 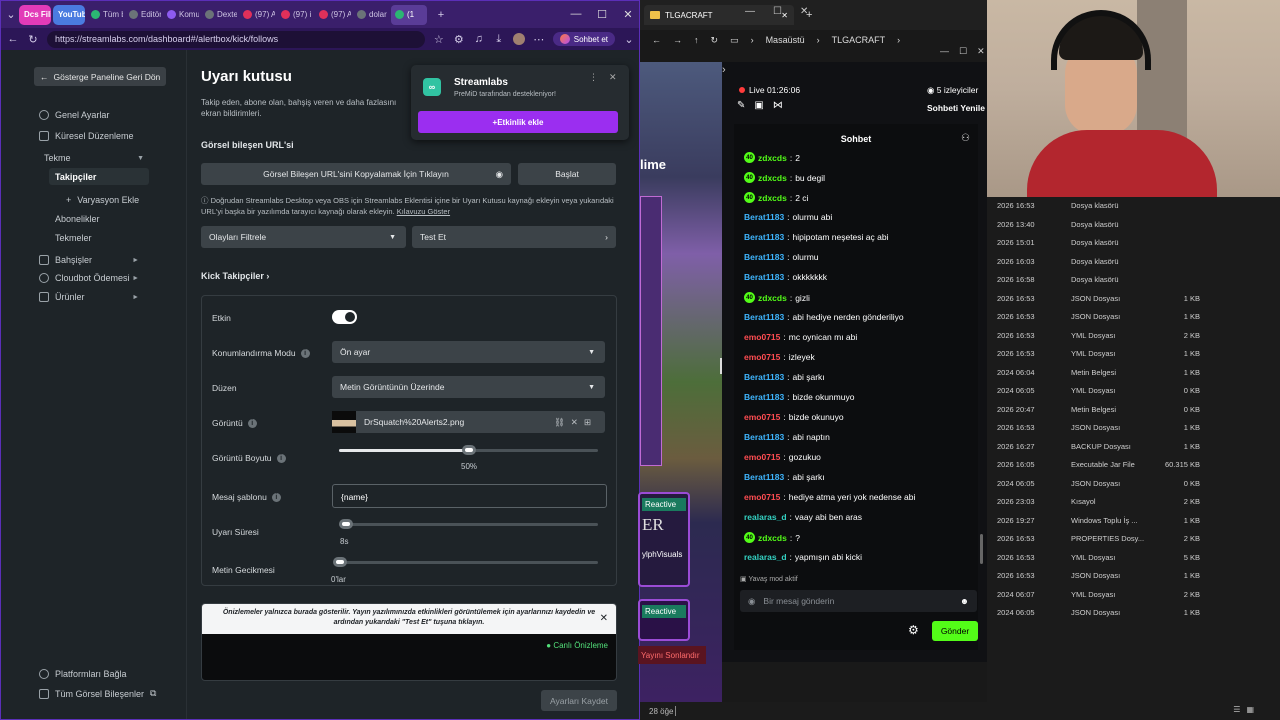 What do you see at coordinates (1133, 613) in the screenshot?
I see `file-row: 2024 06:05 JSON Dosyası 1 KB` at bounding box center [1133, 613].